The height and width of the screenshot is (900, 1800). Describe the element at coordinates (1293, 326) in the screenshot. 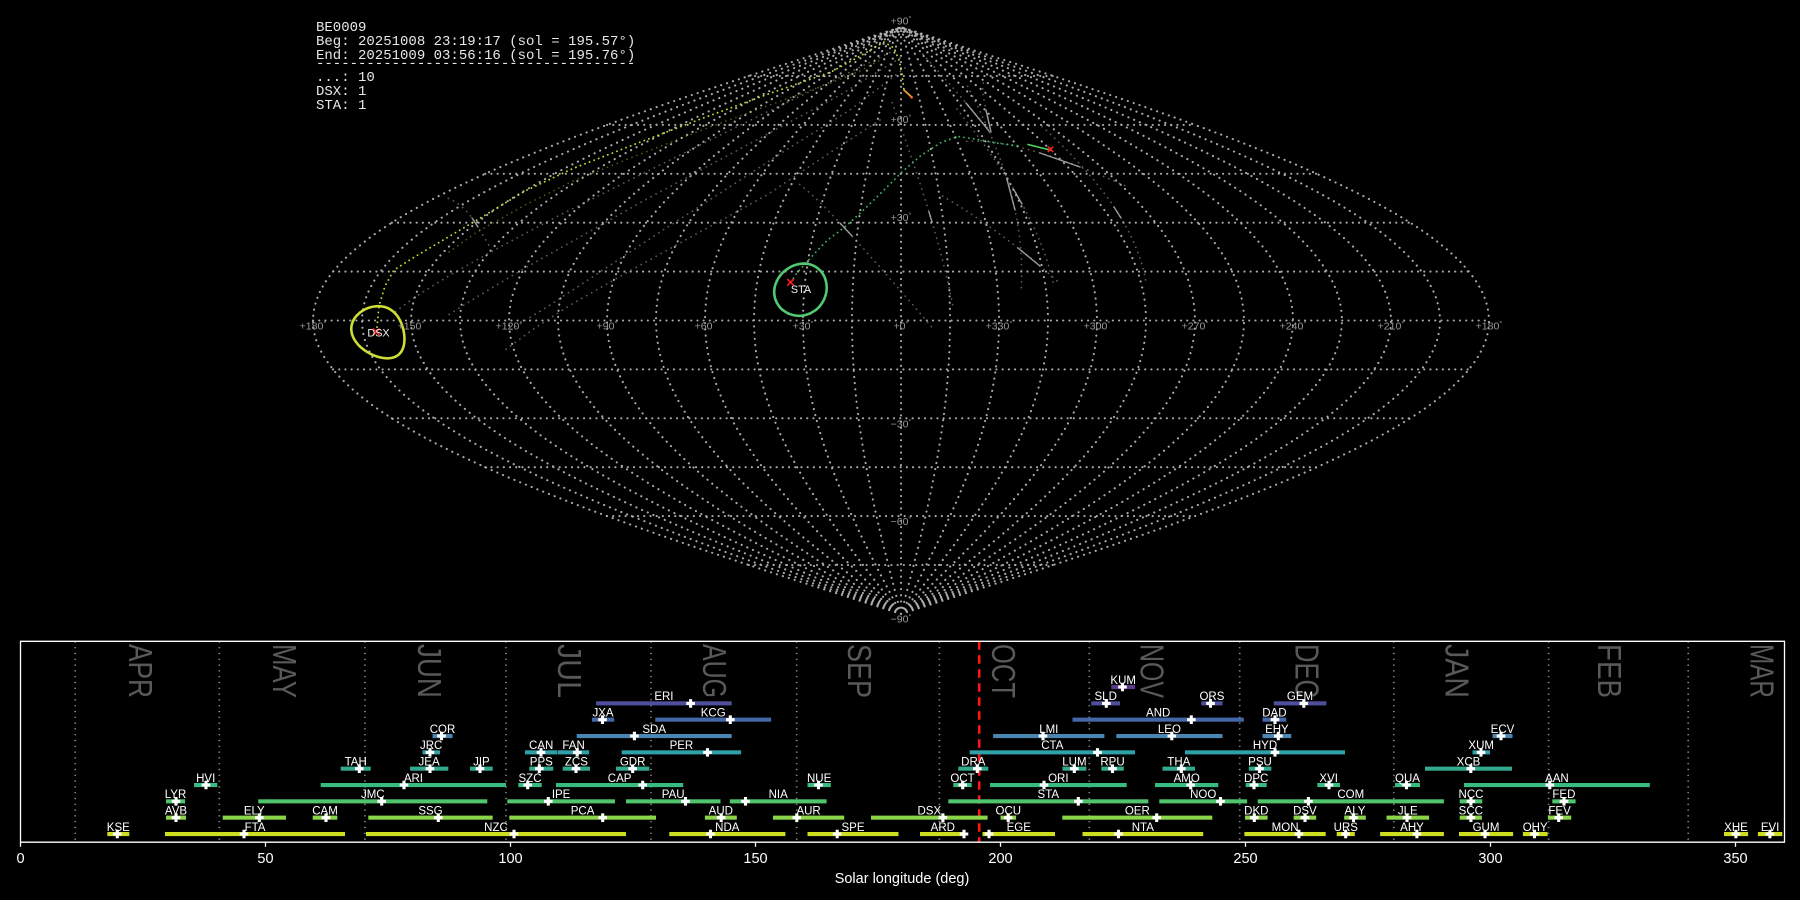

I see `svg-text: +240°` at that location.